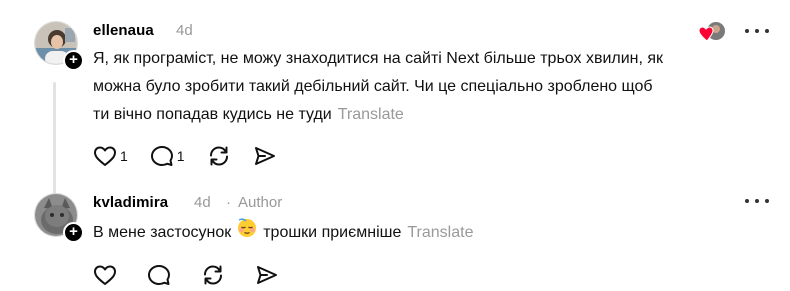 This screenshot has height=291, width=790. What do you see at coordinates (54, 138) in the screenshot?
I see `thread-line` at bounding box center [54, 138].